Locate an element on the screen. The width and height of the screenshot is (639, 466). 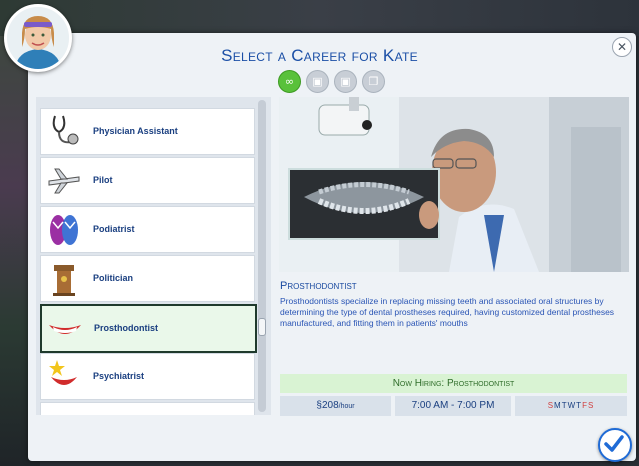
career-item-prosthodontist: Prosthodontist is located at coordinates (148, 328).